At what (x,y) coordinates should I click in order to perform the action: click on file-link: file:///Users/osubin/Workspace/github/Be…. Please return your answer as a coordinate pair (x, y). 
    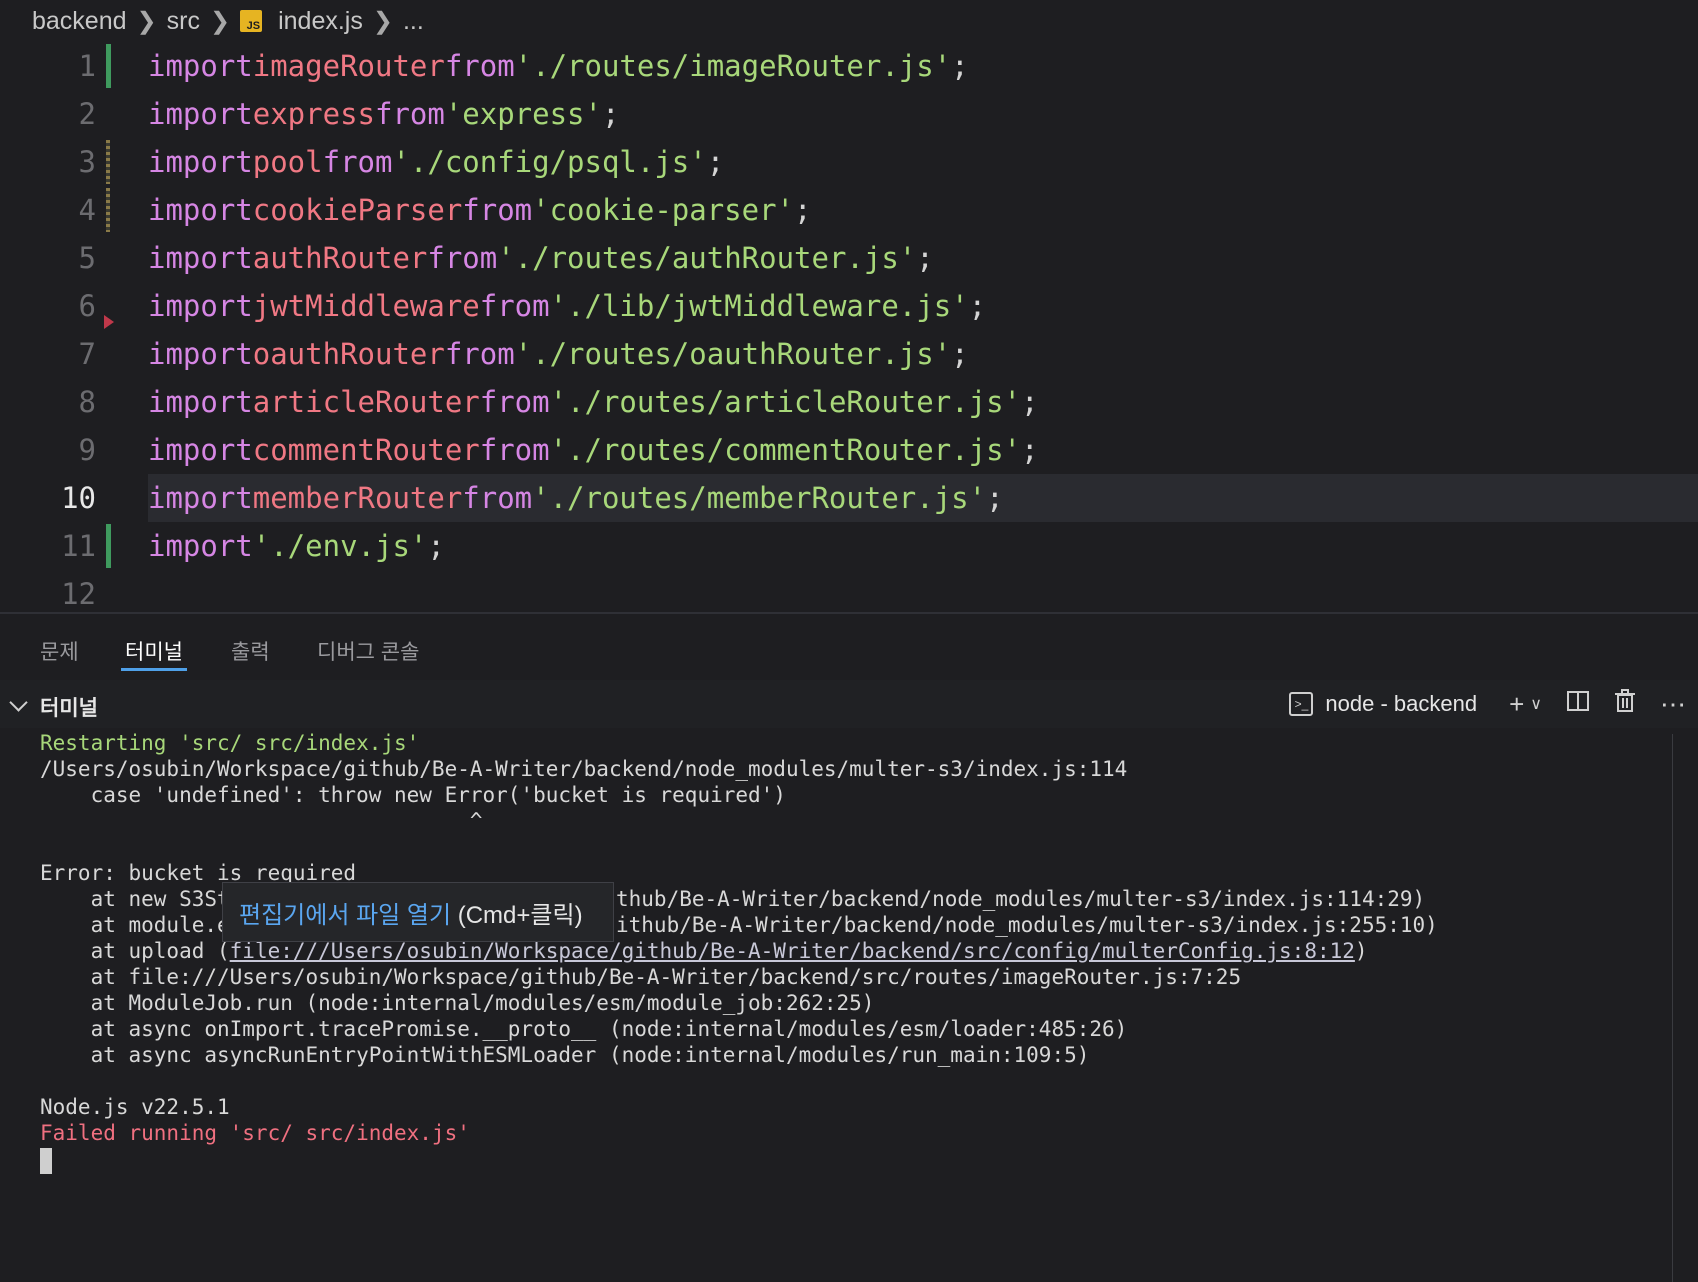
    Looking at the image, I should click on (792, 951).